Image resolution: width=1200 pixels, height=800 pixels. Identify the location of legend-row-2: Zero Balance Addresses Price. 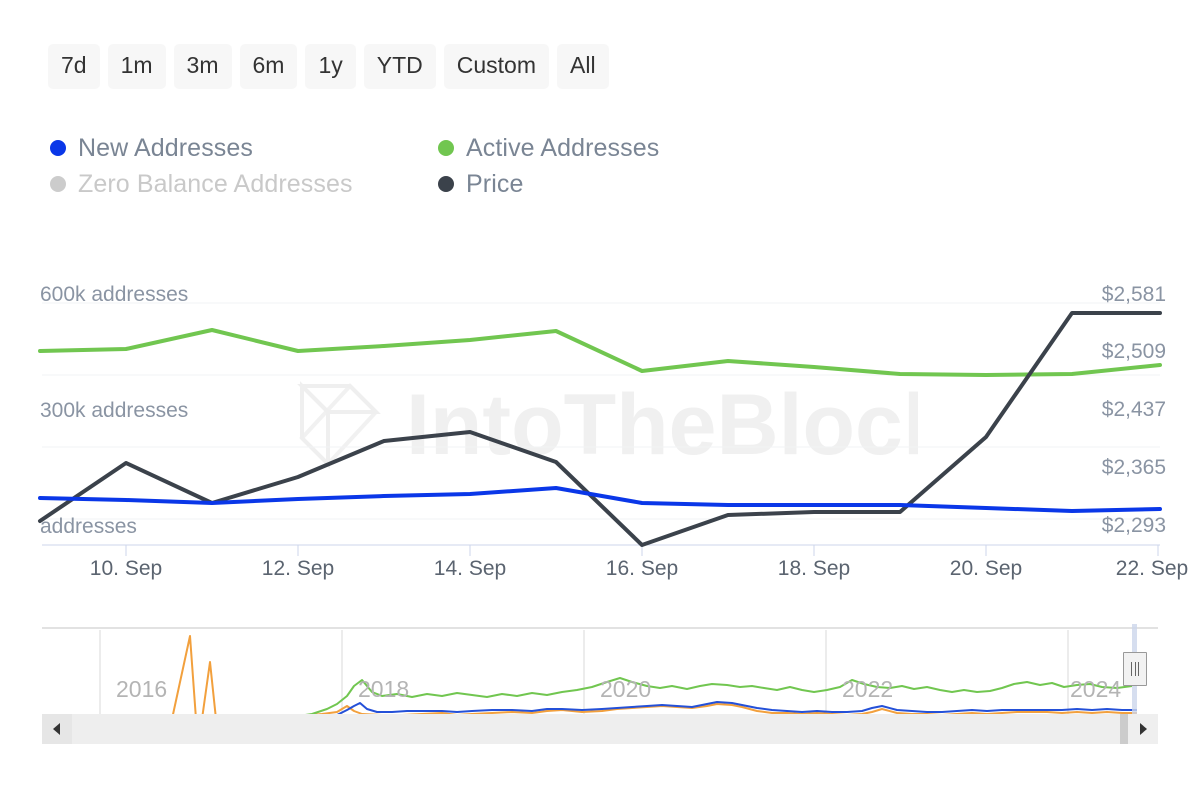
(430, 184).